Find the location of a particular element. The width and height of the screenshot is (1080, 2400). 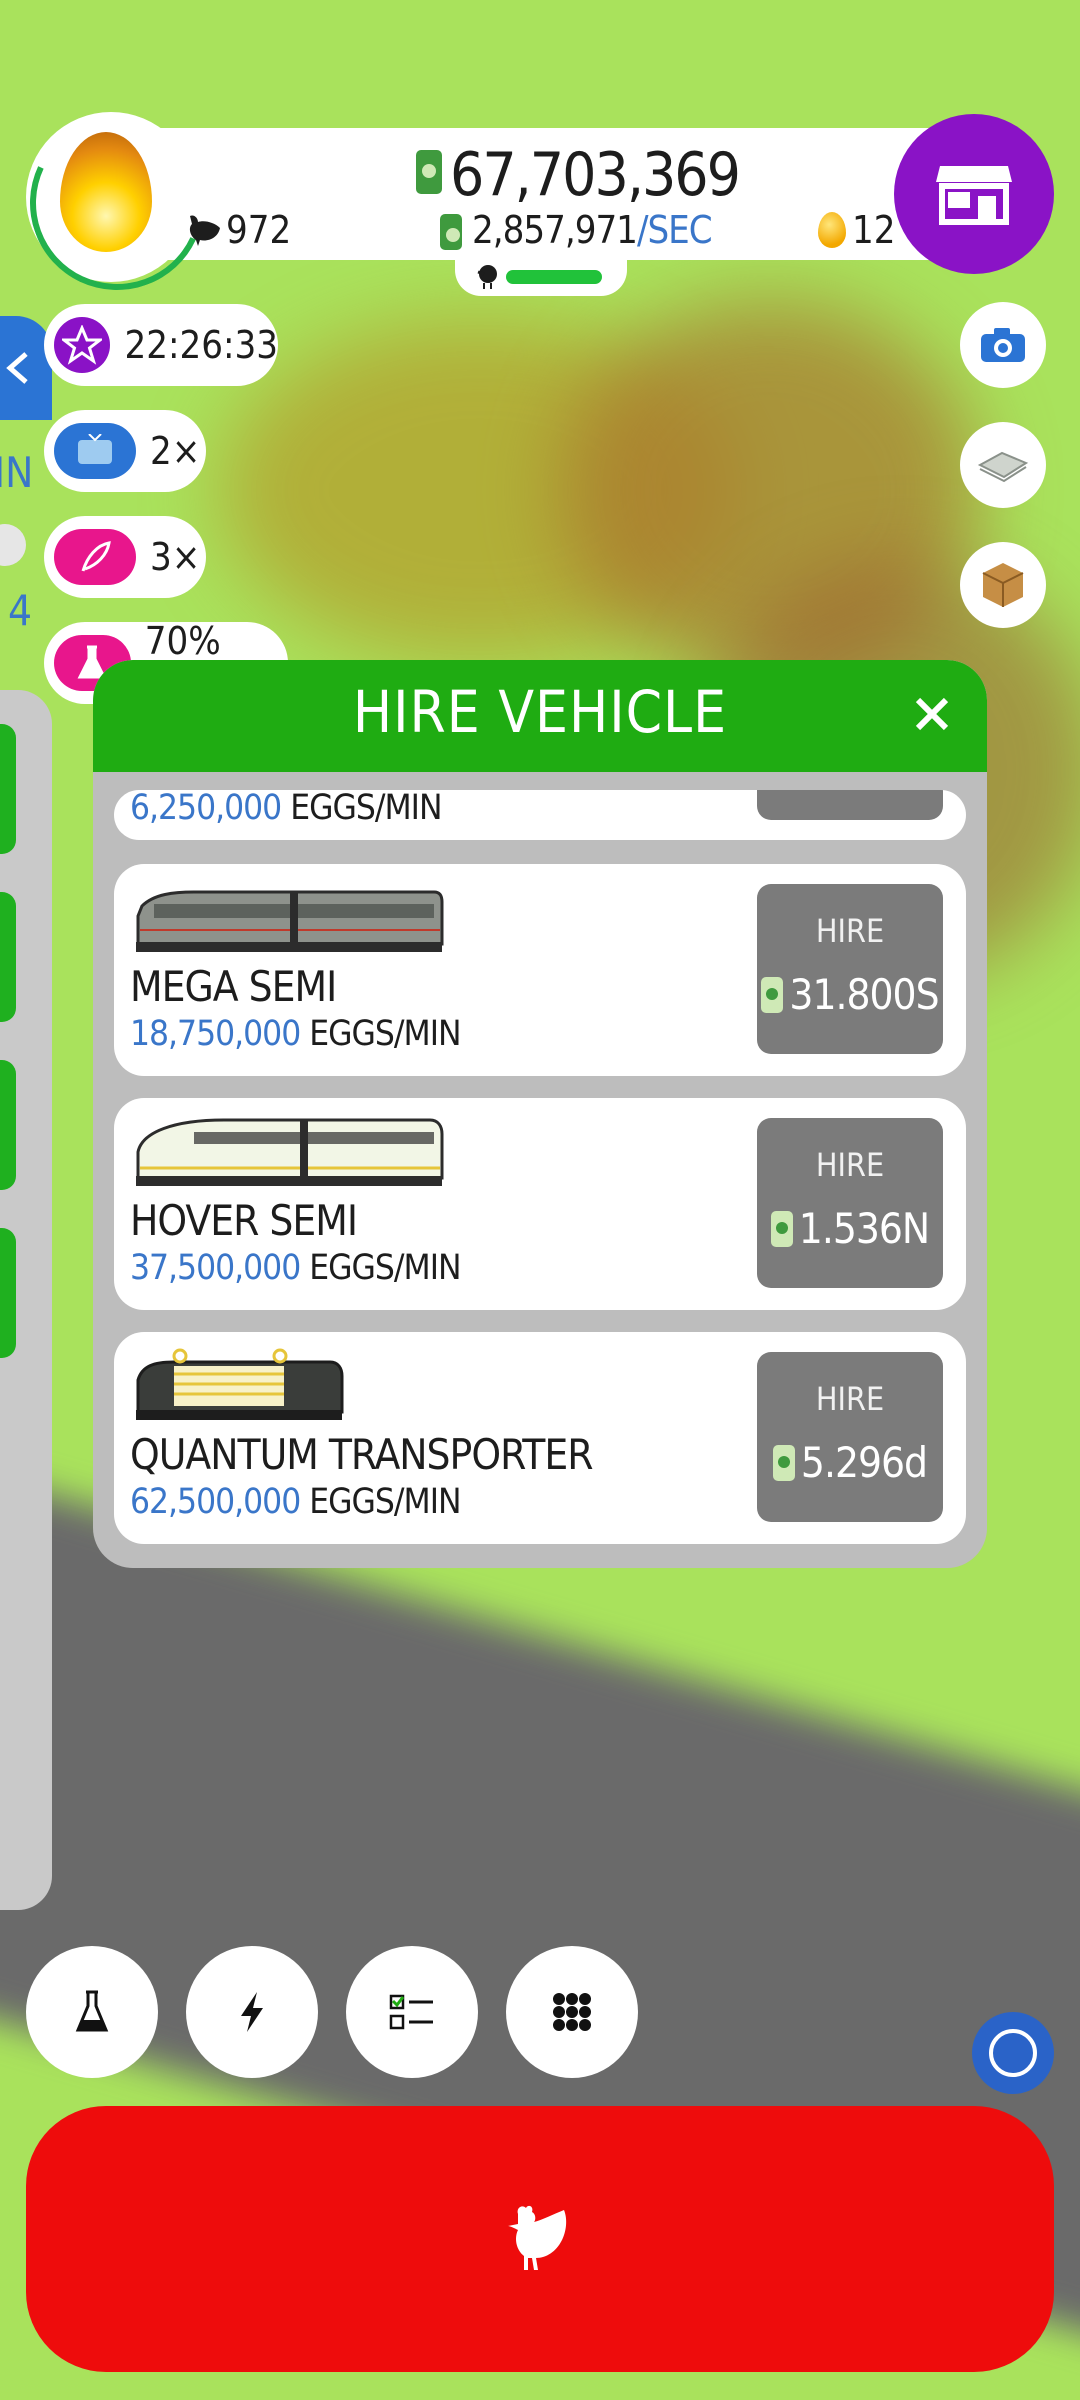

hire-price-value: 5.296d is located at coordinates (864, 1462).